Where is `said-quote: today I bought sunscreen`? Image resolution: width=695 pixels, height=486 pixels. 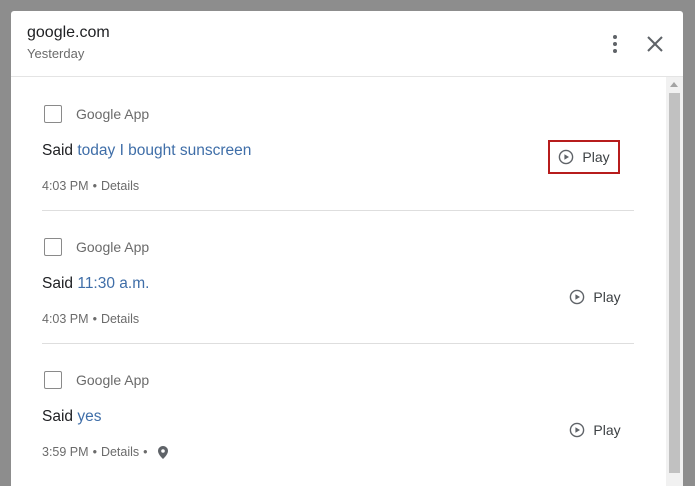
said-quote: today I bought sunscreen is located at coordinates (164, 150).